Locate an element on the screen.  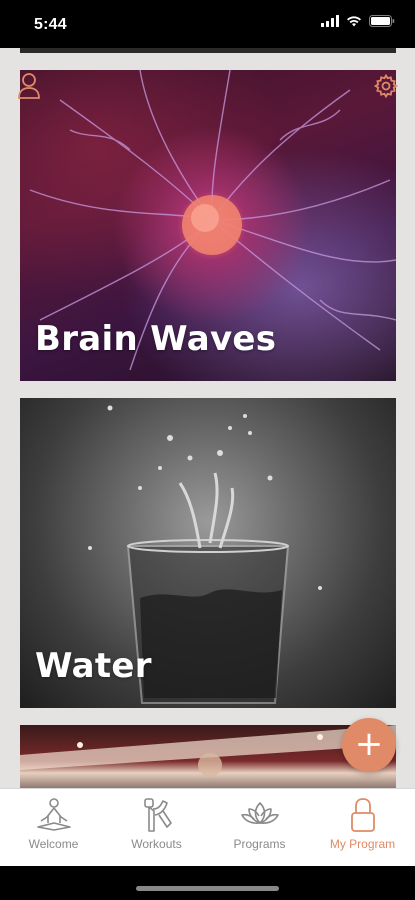
tab-label: Programs is located at coordinates (259, 844).